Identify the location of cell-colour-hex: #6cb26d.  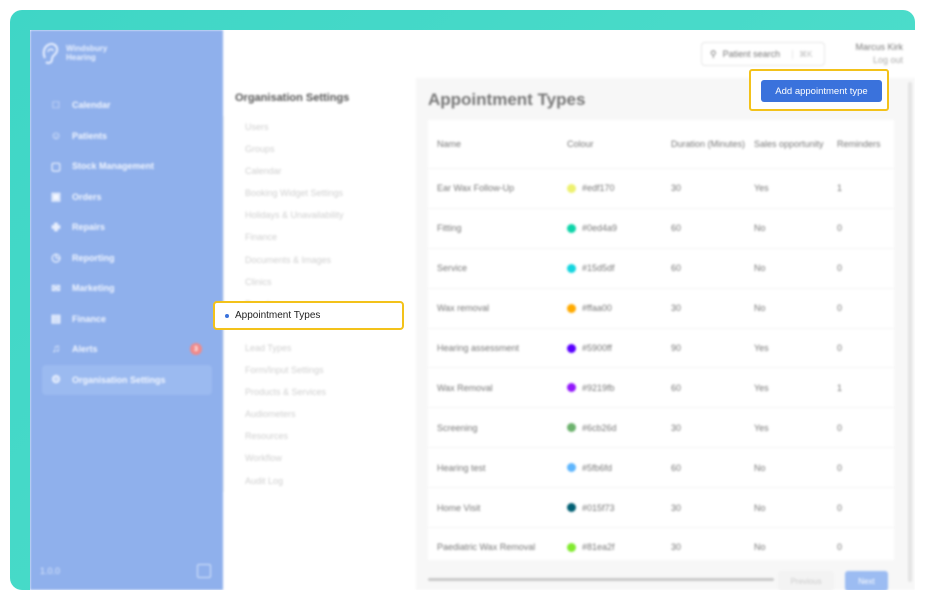
(599, 427).